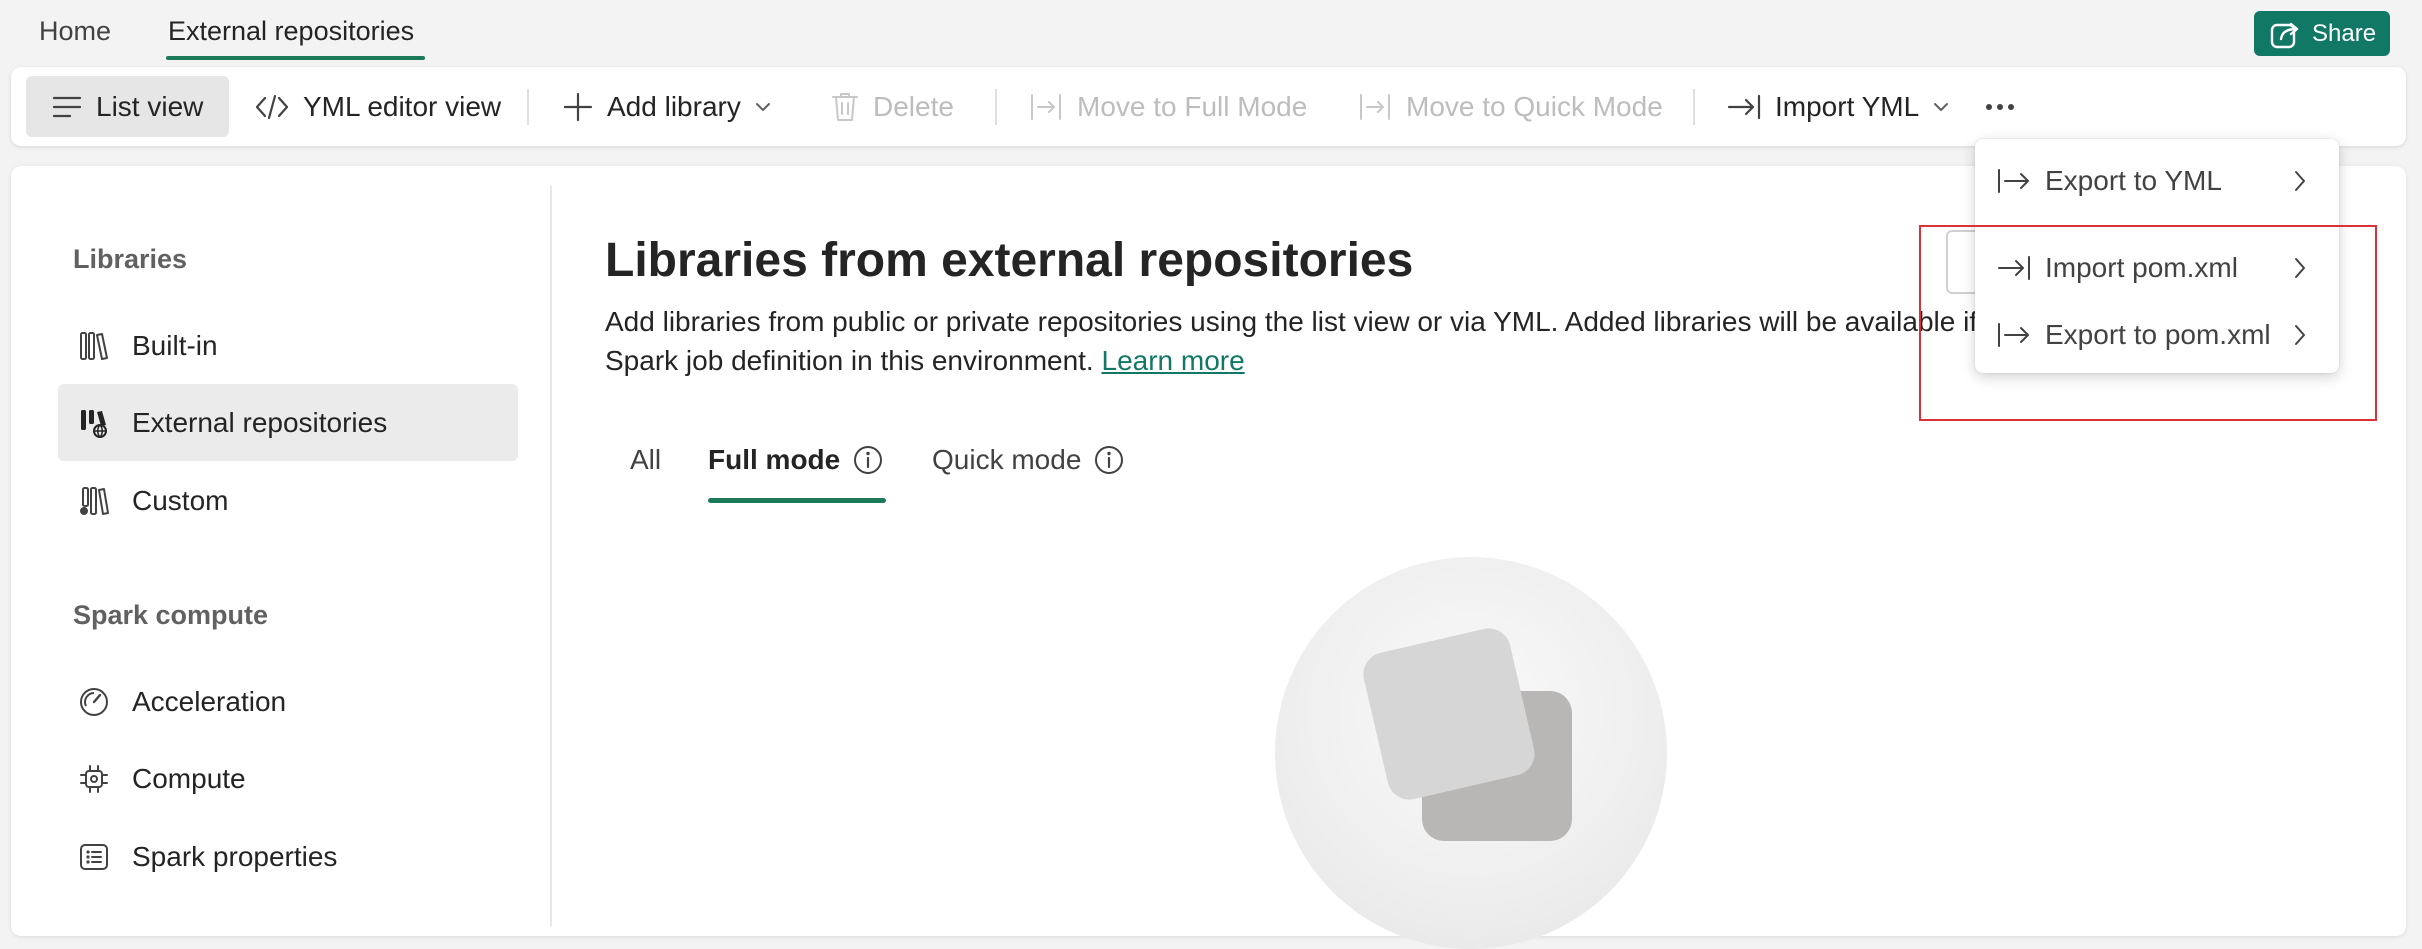 The width and height of the screenshot is (2422, 949). Describe the element at coordinates (130, 259) in the screenshot. I see `libraries-heading: Libraries` at that location.